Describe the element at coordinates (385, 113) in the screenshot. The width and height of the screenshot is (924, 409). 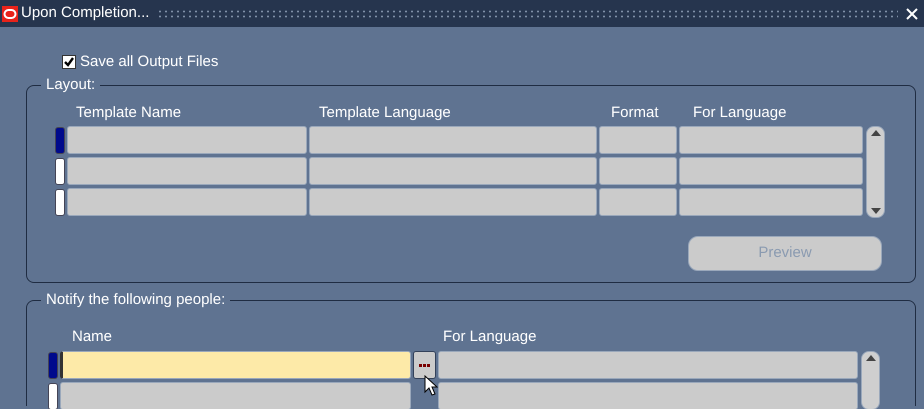
I see `column-header: Template Language` at that location.